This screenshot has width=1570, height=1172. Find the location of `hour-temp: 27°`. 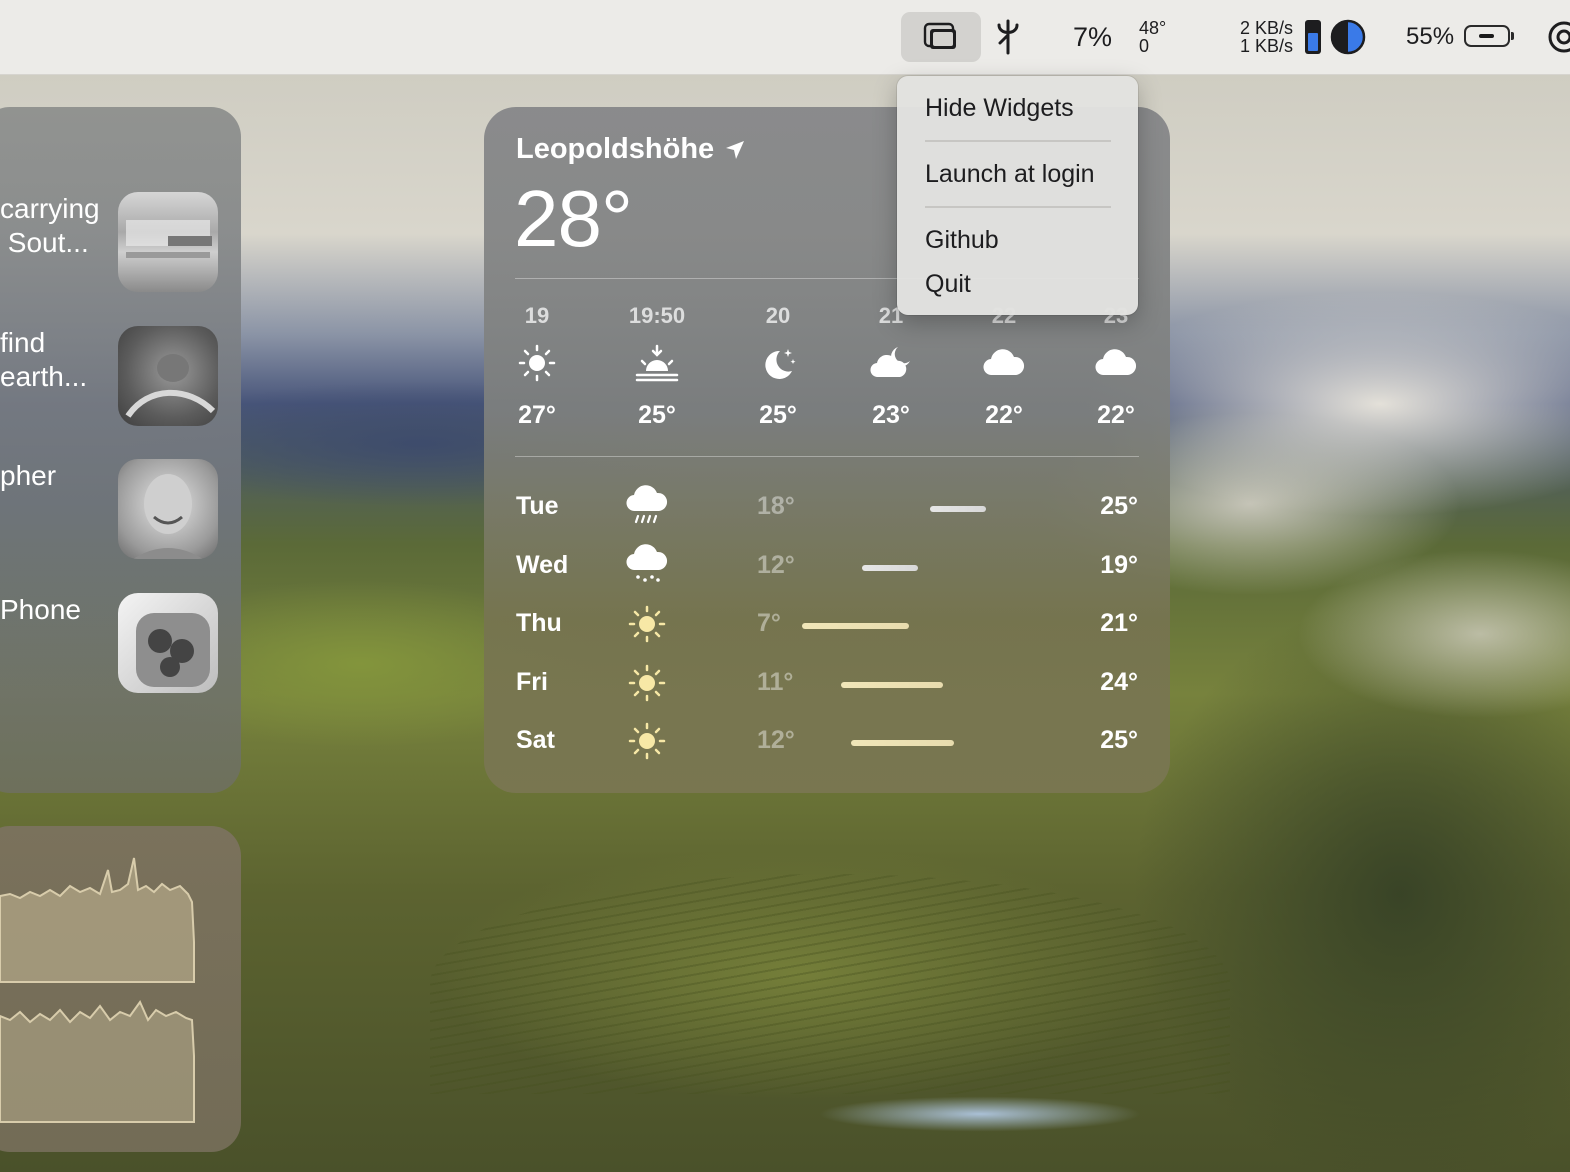

hour-temp: 27° is located at coordinates (537, 415).